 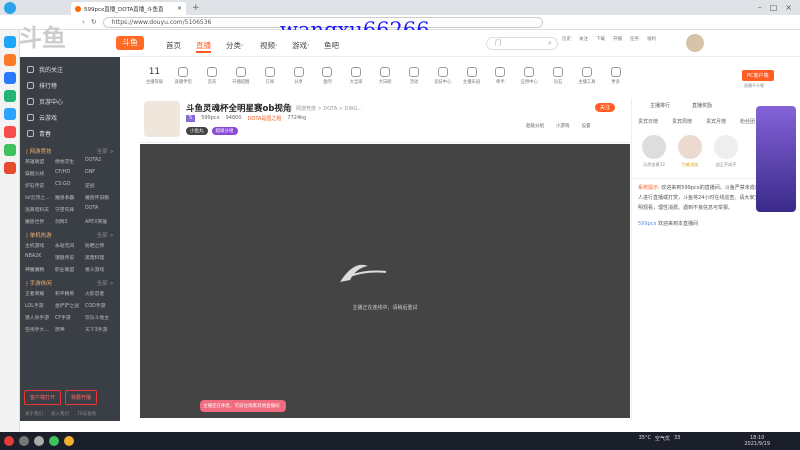 I want to click on follow-button: 关注, so click(x=605, y=107).